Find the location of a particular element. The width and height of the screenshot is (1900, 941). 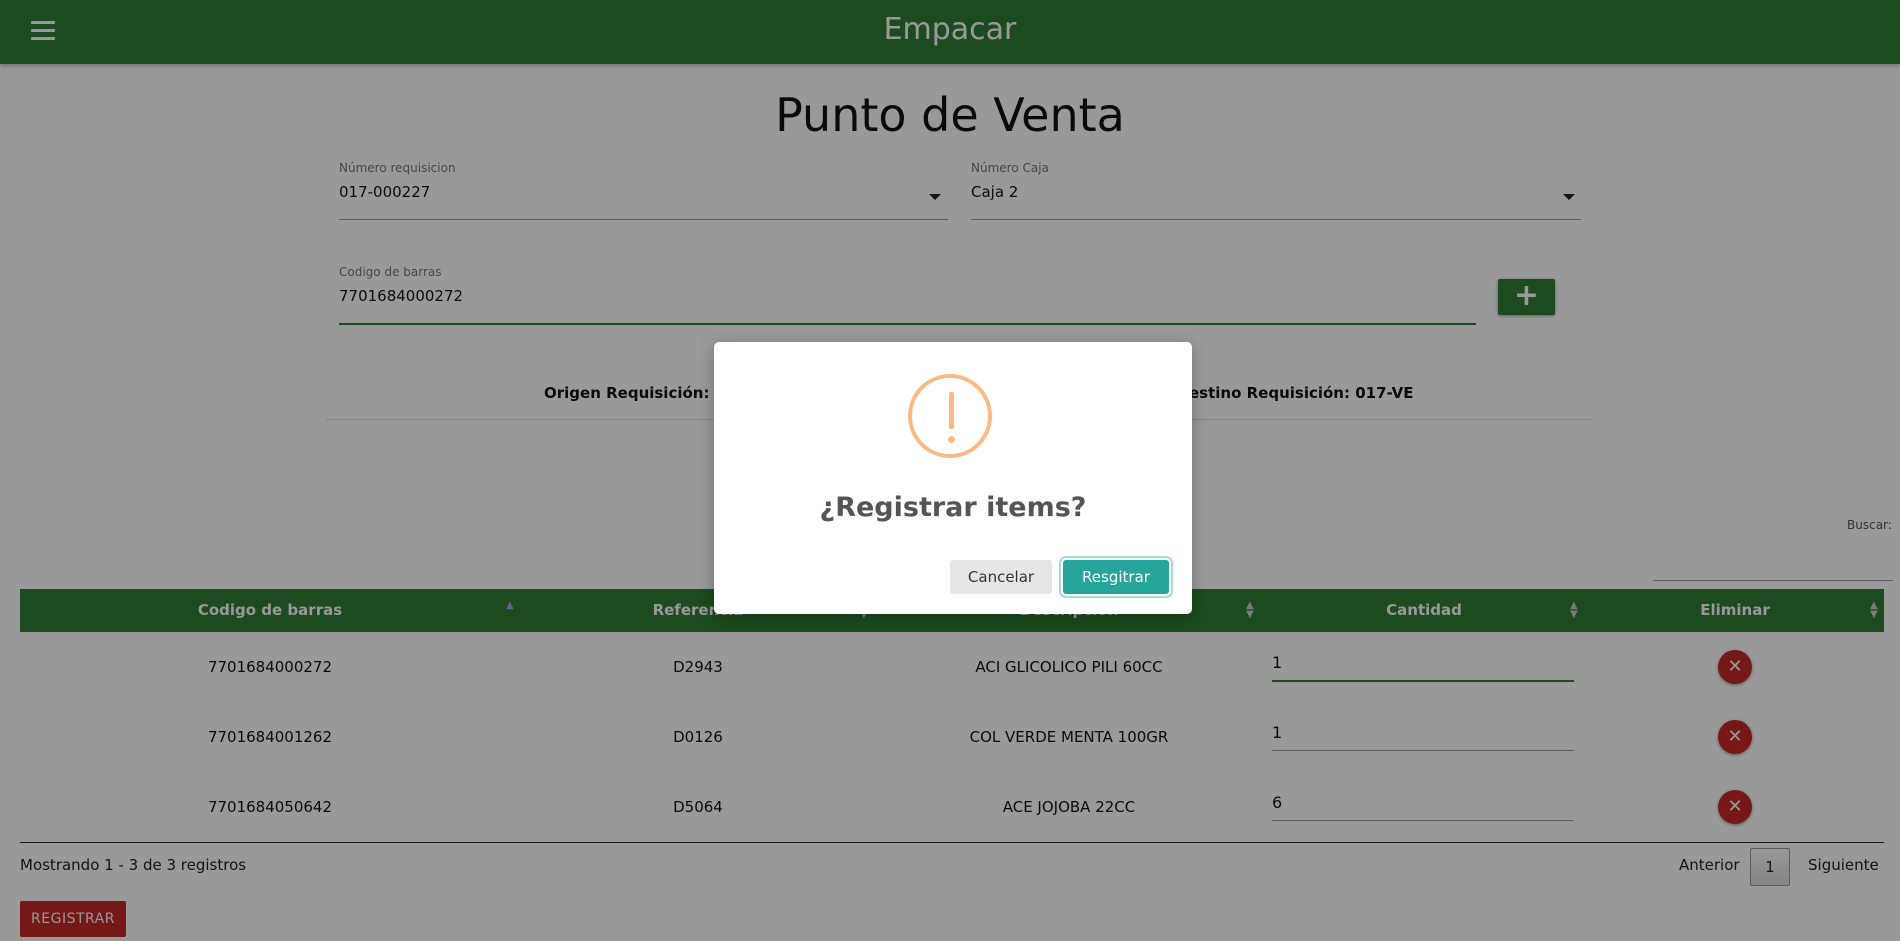

confirm-dialog: ¿Registrar items? Cancelar Resgitrar is located at coordinates (953, 478).